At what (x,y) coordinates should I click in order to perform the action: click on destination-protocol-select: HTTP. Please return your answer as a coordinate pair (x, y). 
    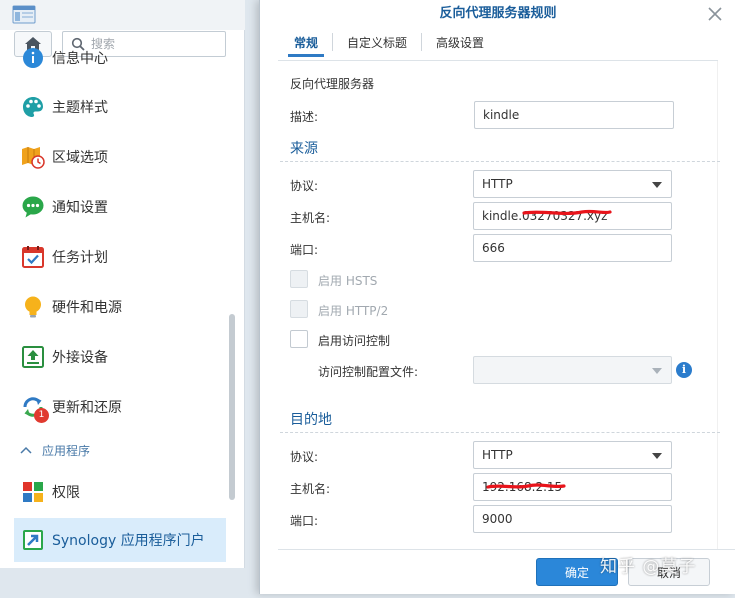
    Looking at the image, I should click on (572, 455).